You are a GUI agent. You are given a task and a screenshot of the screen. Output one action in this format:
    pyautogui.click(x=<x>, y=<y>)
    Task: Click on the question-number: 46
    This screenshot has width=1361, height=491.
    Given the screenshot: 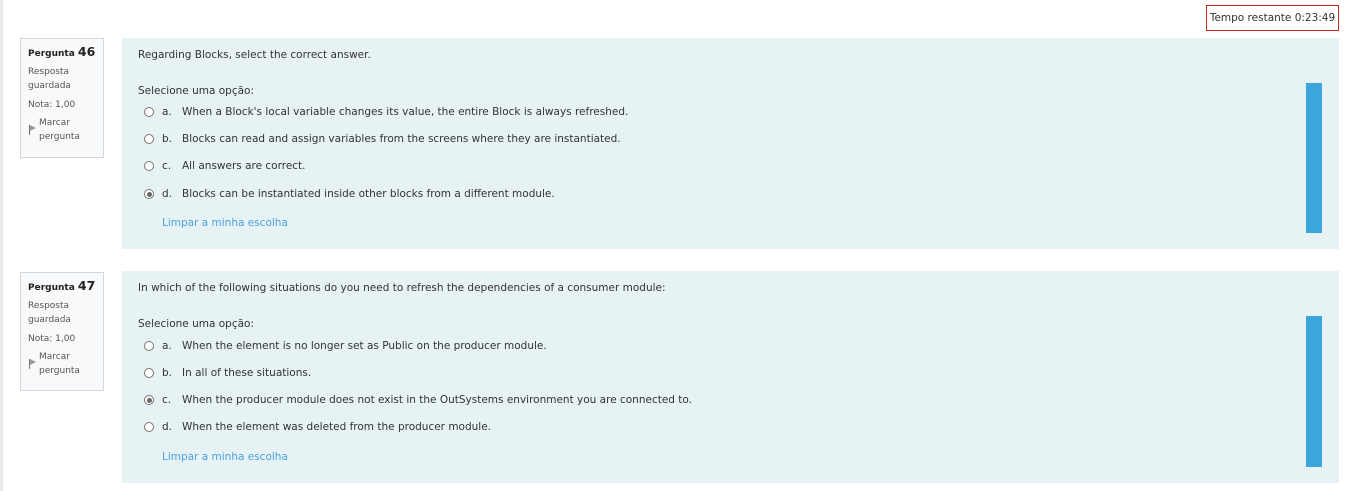 What is the action you would take?
    pyautogui.click(x=86, y=51)
    